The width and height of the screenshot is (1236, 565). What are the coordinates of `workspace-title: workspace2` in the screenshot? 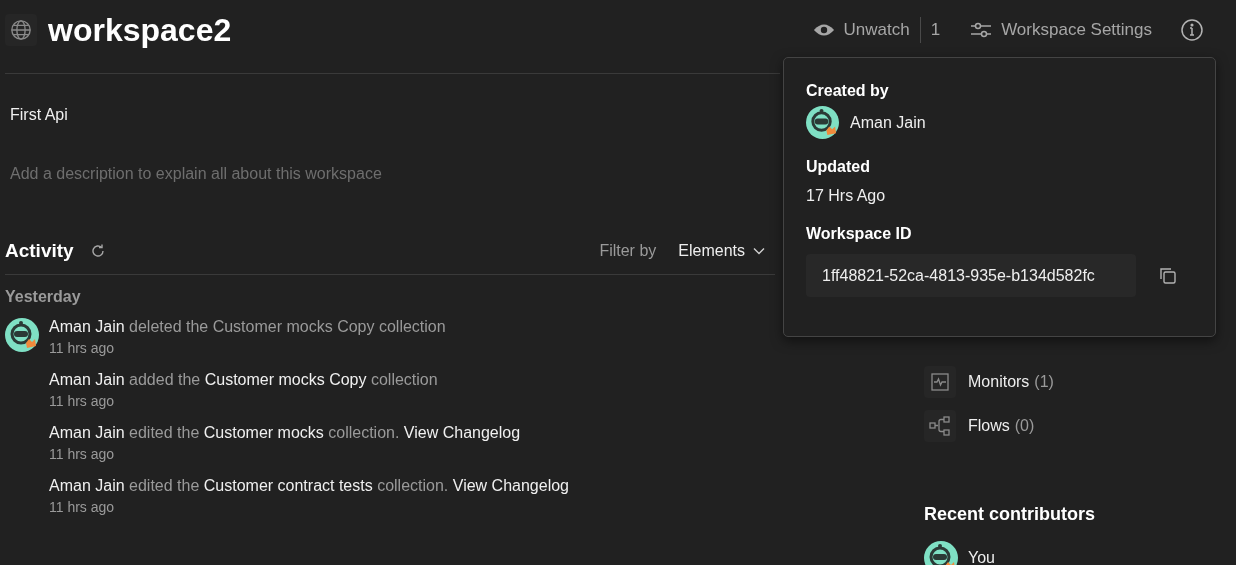 It's located at (140, 30).